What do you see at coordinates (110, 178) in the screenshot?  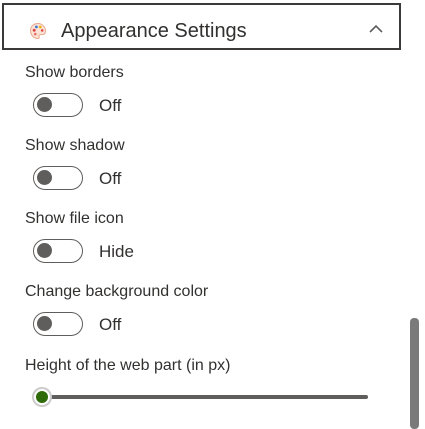 I see `show-shadow-state: Off` at bounding box center [110, 178].